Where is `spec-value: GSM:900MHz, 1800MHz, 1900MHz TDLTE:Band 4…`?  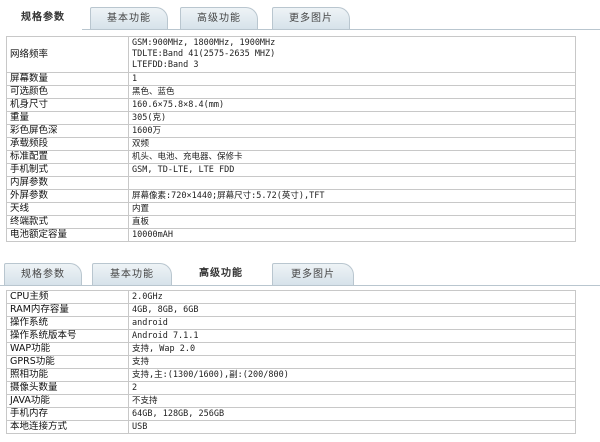
spec-value: GSM:900MHz, 1800MHz, 1900MHz TDLTE:Band 4… is located at coordinates (352, 54).